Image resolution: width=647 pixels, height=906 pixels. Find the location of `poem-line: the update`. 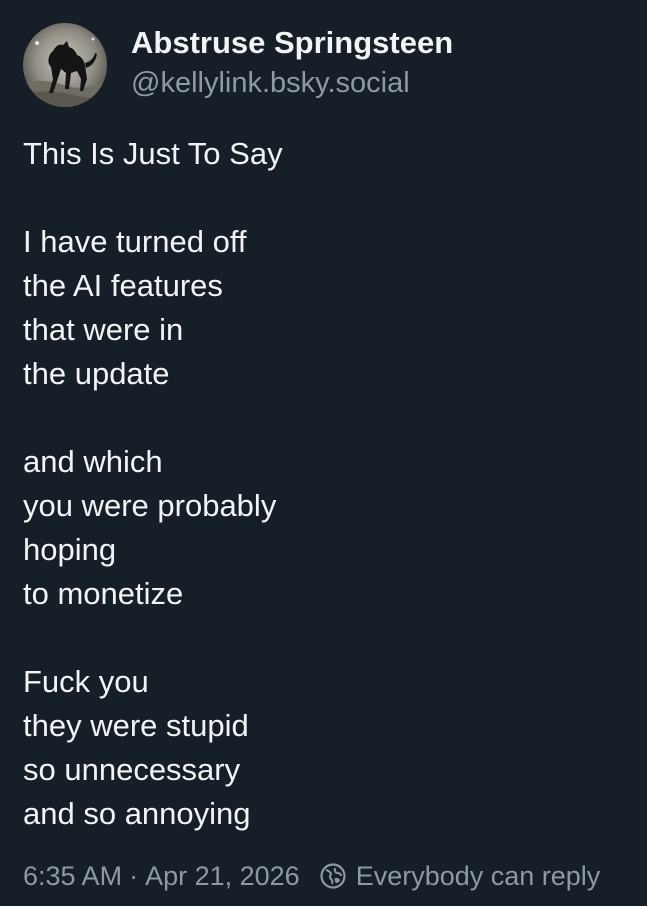

poem-line: the update is located at coordinates (96, 373).